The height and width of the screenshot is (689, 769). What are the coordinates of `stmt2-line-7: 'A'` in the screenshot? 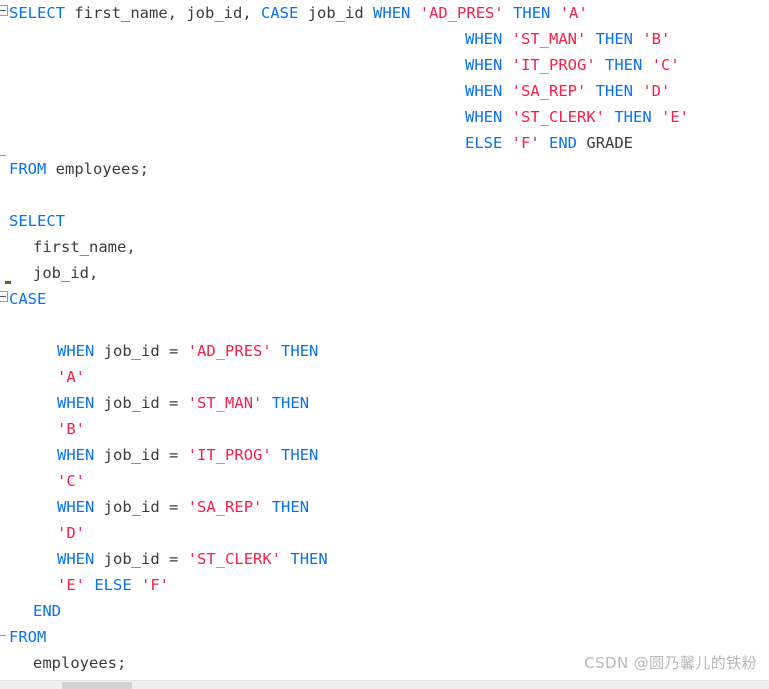 It's located at (71, 377).